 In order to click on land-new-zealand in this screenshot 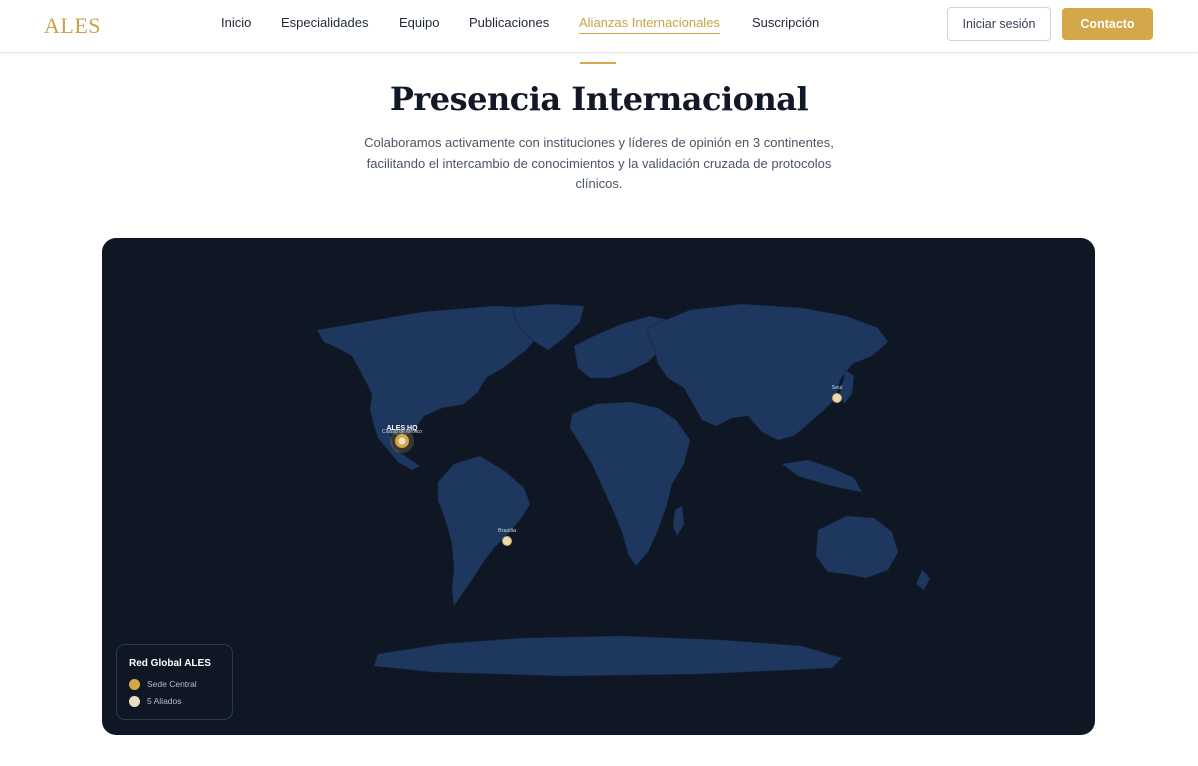, I will do `click(923, 580)`.